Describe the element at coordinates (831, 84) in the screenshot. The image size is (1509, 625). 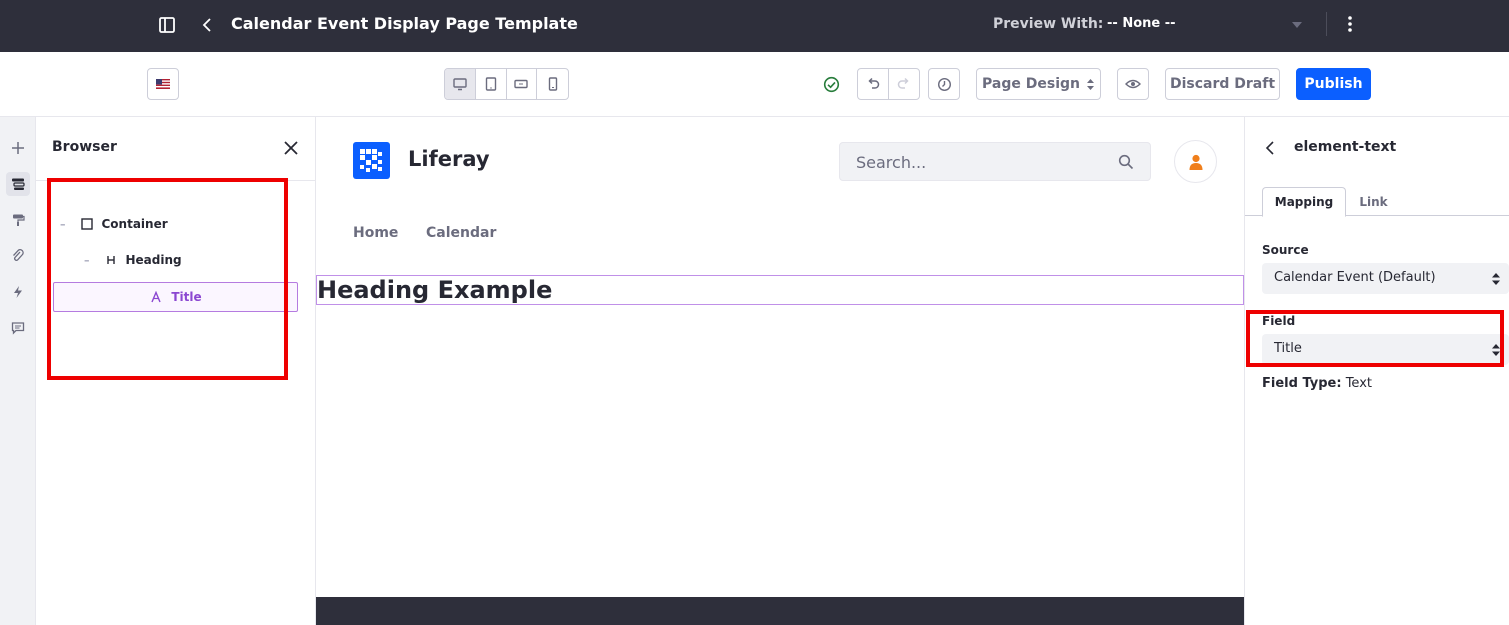
I see `check-circle-icon` at that location.